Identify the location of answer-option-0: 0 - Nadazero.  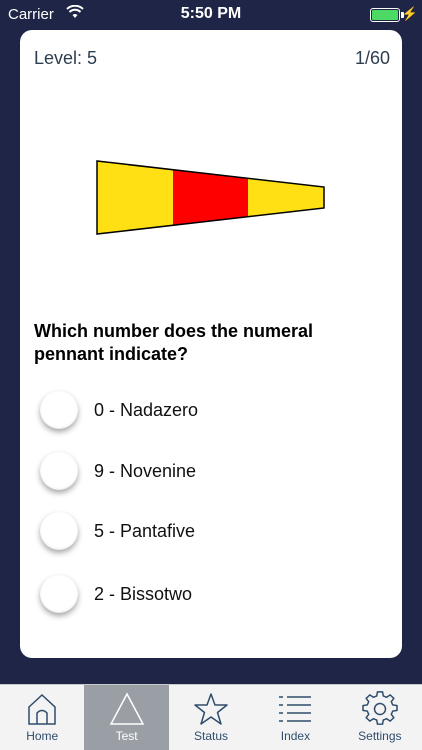
(205, 410).